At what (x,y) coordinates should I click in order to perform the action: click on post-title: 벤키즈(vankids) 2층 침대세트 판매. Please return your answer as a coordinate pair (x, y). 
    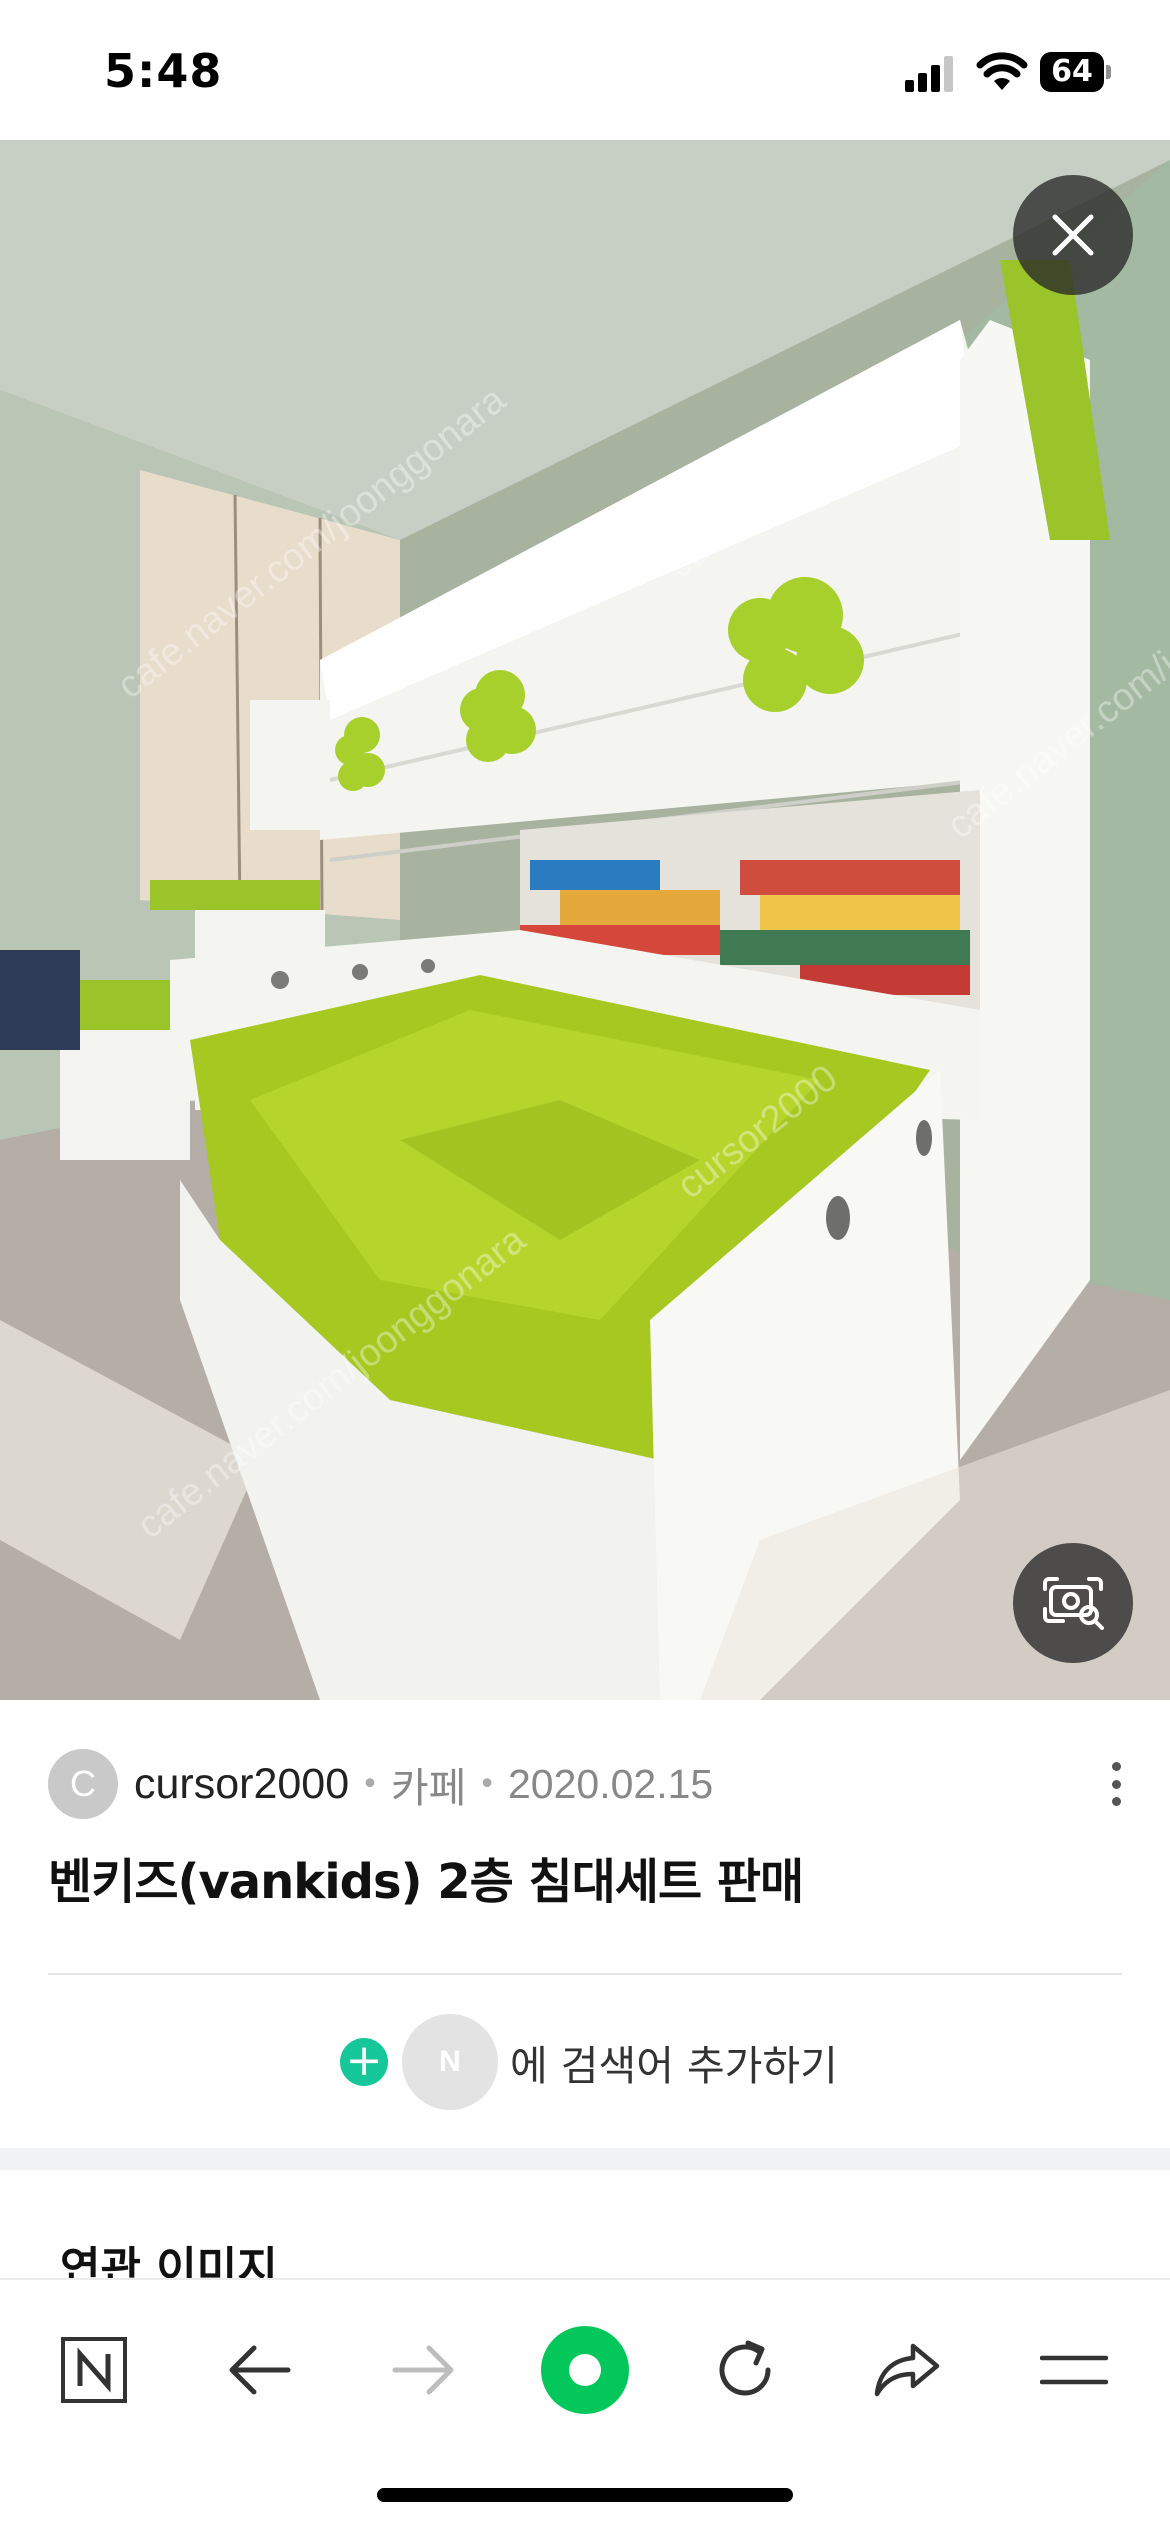
    Looking at the image, I should click on (426, 1877).